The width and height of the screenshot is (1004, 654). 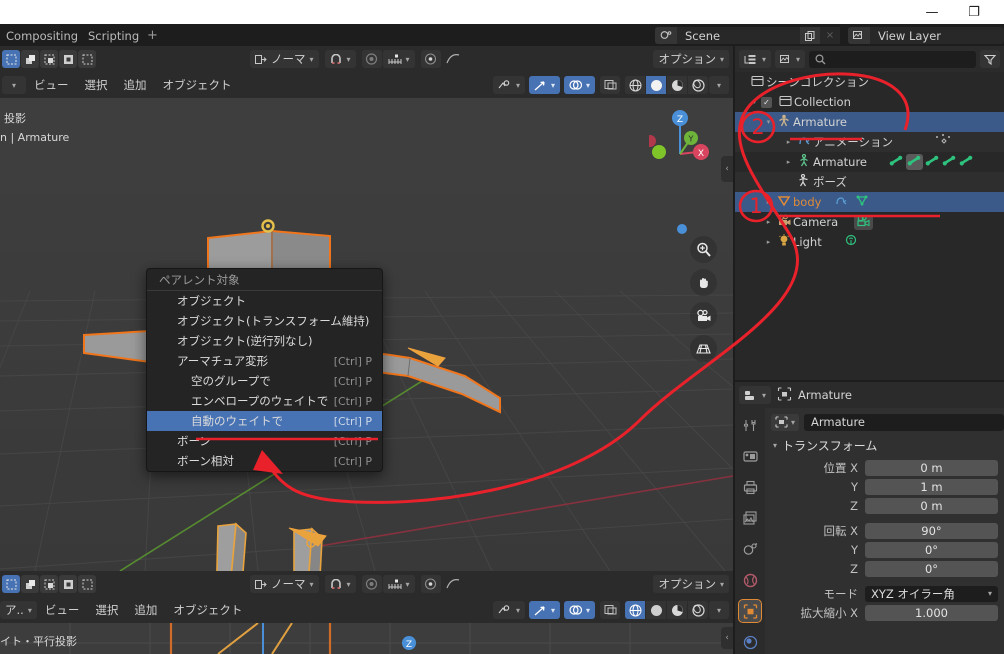 I want to click on gizmo-dropdown-bottom: ▾, so click(x=544, y=610).